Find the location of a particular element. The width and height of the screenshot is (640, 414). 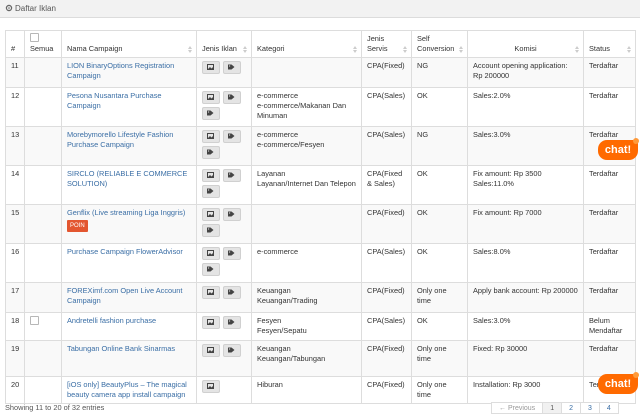

commission-cell: Account opening application: Rp 200000 is located at coordinates (525, 72).